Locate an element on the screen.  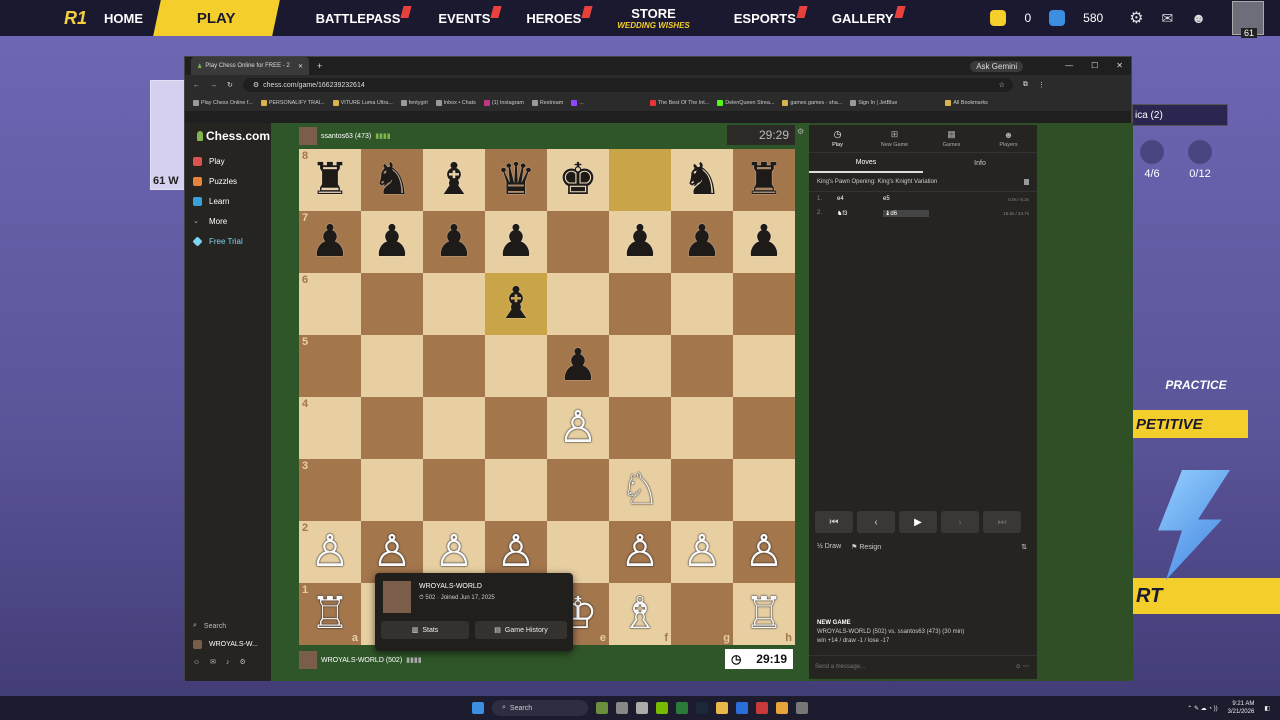
new-tab-icon: + is located at coordinates (319, 66).